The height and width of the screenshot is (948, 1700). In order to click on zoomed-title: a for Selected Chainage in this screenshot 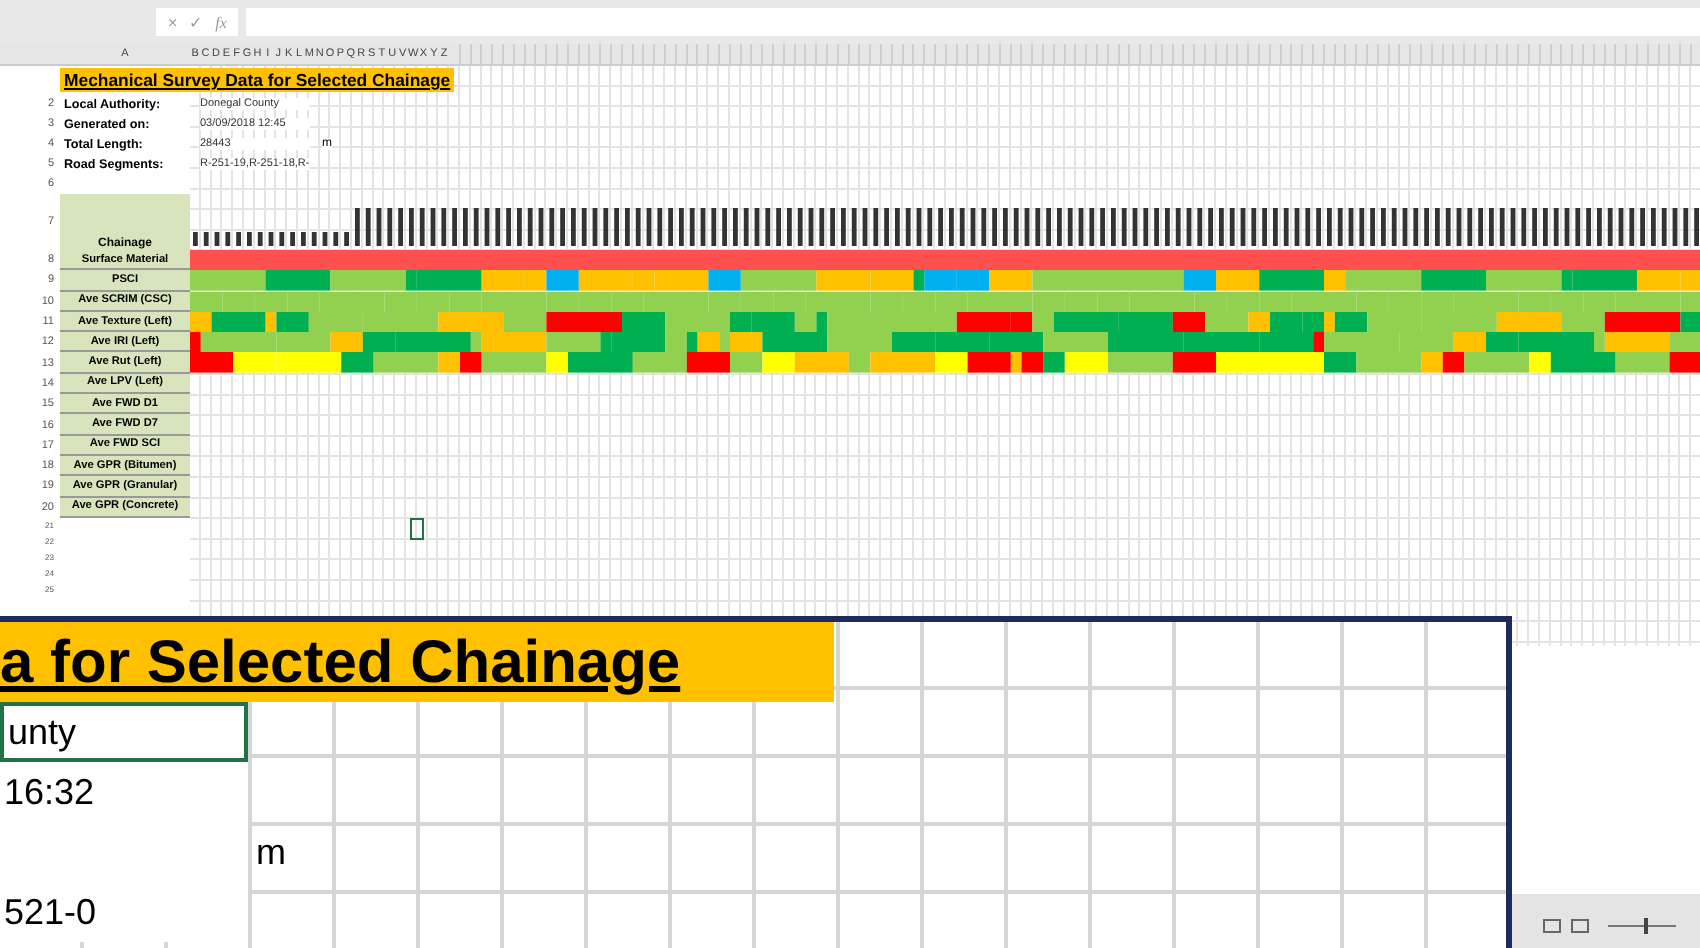, I will do `click(417, 662)`.